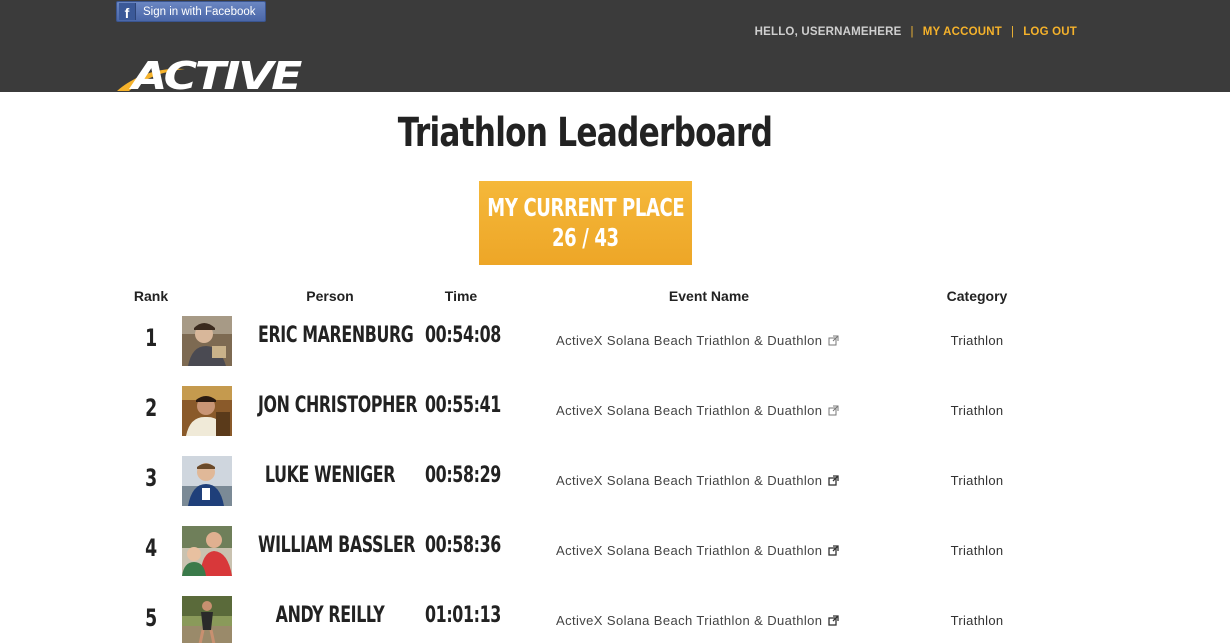  What do you see at coordinates (330, 475) in the screenshot?
I see `person-name: LUKE WENIGER` at bounding box center [330, 475].